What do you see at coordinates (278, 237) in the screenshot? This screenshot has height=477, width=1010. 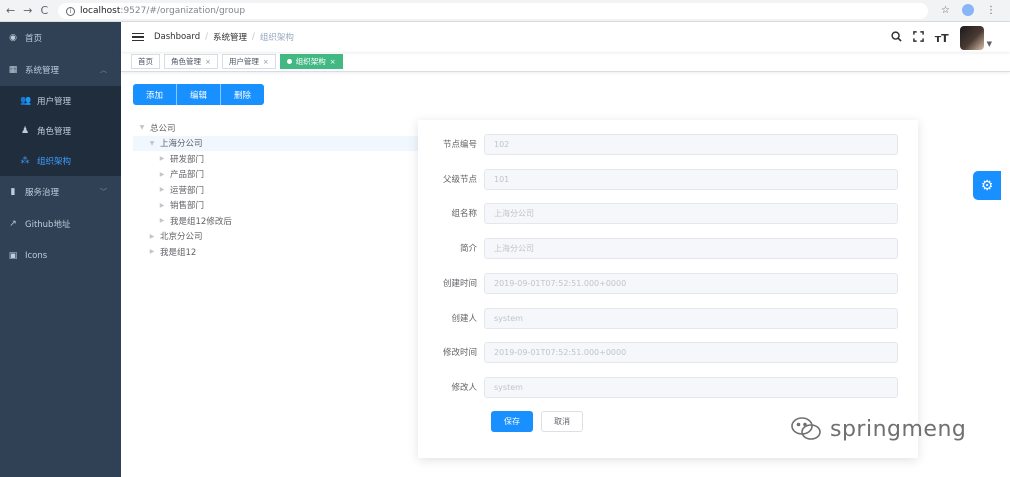 I see `tree-node: ▶ 北京分公司` at bounding box center [278, 237].